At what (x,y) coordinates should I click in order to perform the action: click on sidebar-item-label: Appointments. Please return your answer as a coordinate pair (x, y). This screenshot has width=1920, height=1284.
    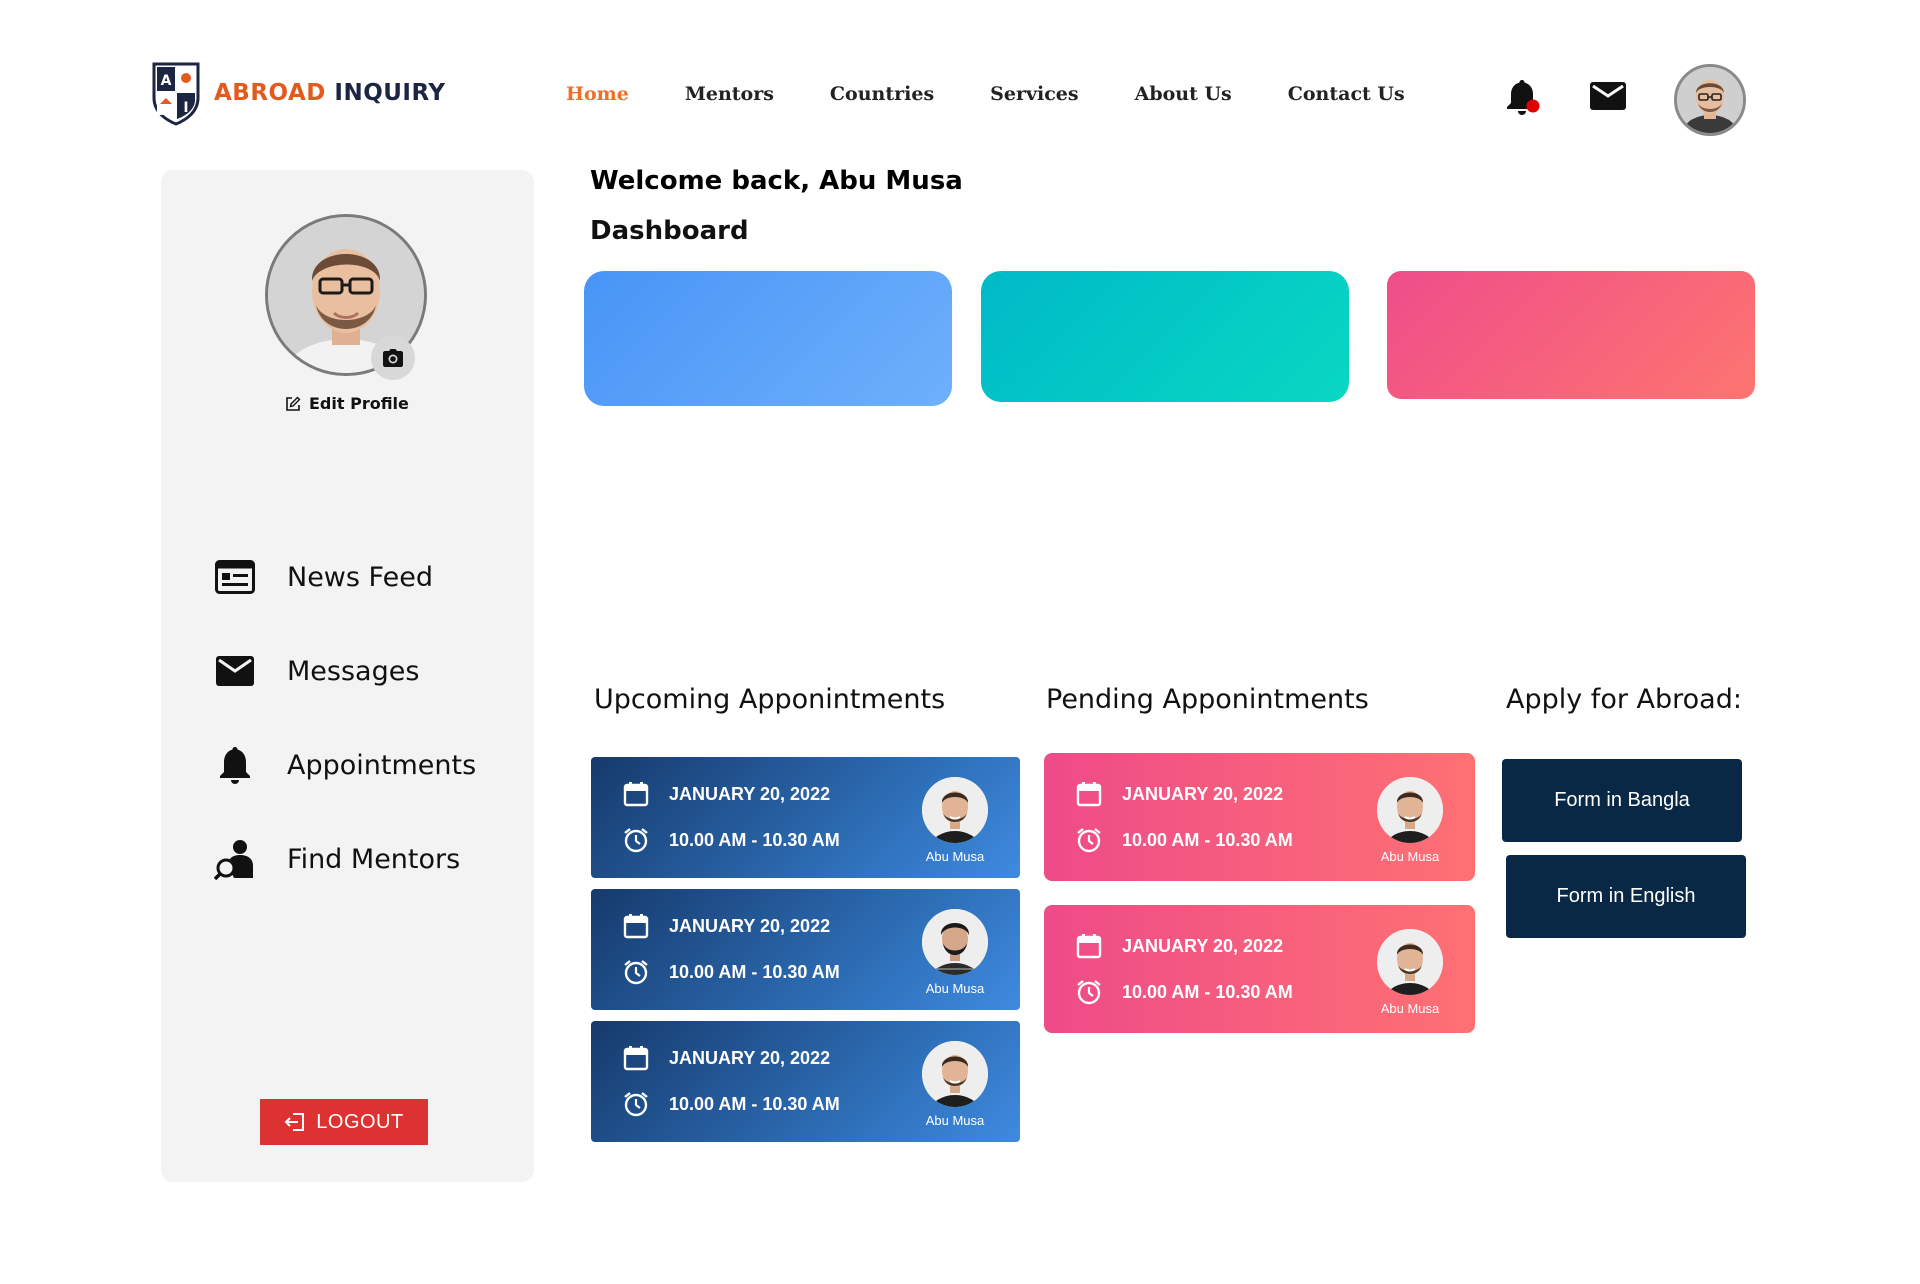
    Looking at the image, I should click on (382, 765).